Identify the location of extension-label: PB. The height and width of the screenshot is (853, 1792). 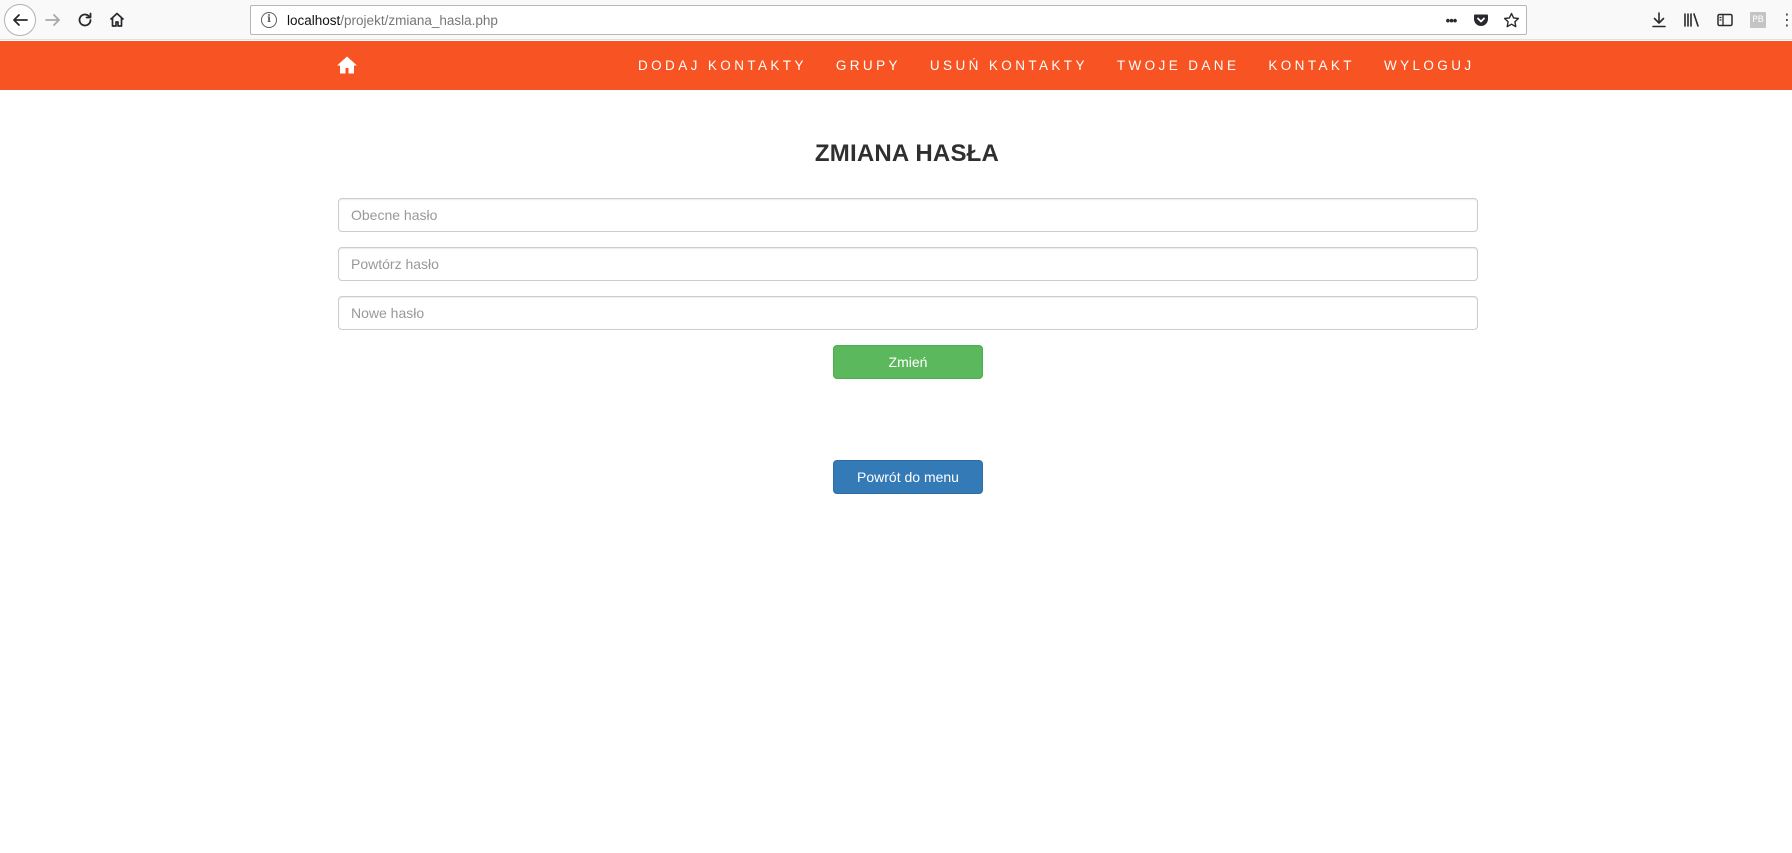
(1758, 20).